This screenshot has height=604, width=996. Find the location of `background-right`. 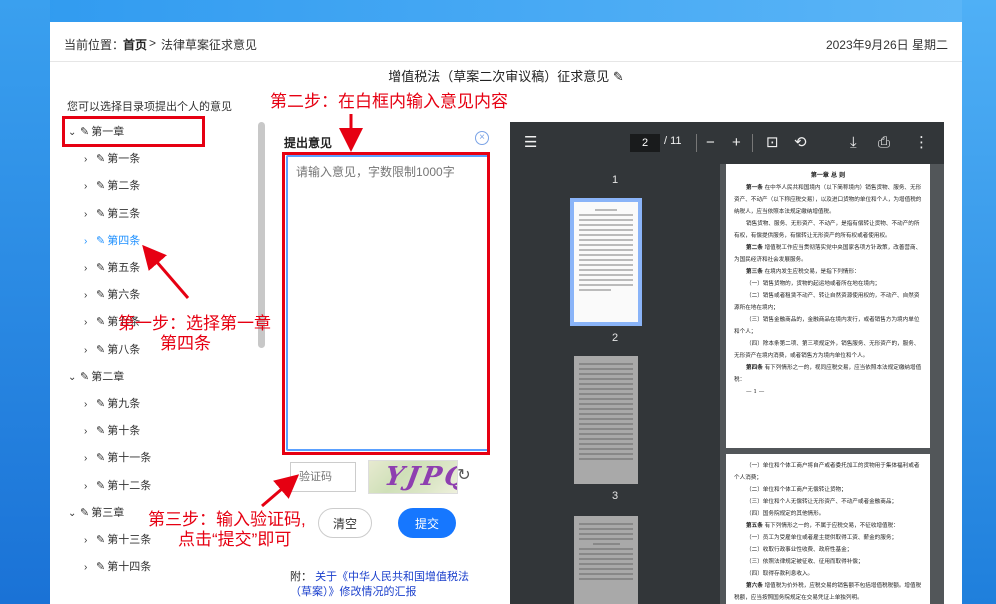

background-right is located at coordinates (979, 302).